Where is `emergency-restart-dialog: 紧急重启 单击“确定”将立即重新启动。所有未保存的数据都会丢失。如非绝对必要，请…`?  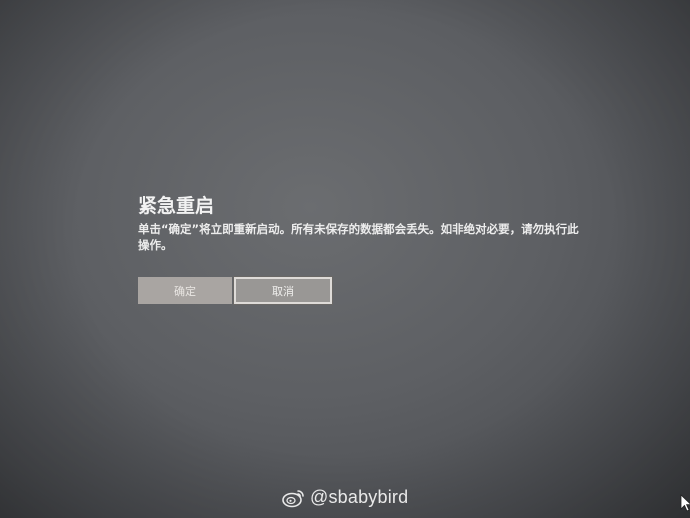 emergency-restart-dialog: 紧急重启 单击“确定”将立即重新启动。所有未保存的数据都会丢失。如非绝对必要，请… is located at coordinates (363, 223).